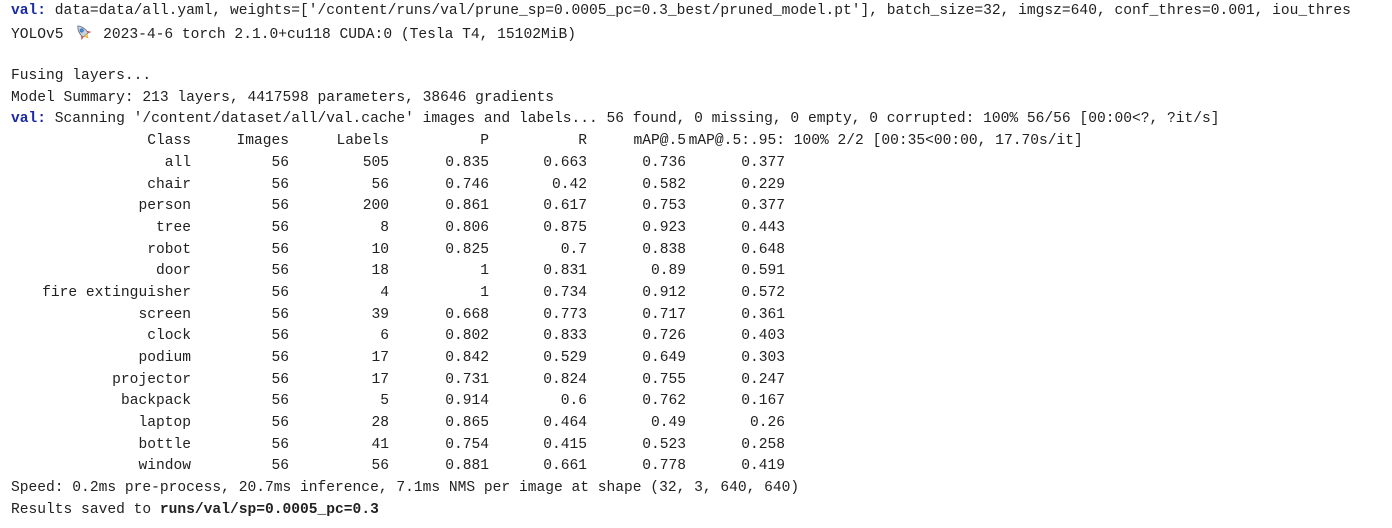  I want to click on cell-map5095: 0.167, so click(763, 401).